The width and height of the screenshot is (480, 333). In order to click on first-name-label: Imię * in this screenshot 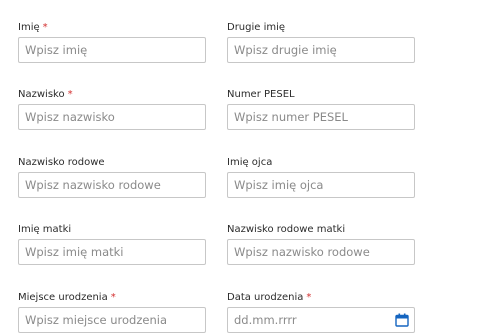, I will do `click(33, 27)`.